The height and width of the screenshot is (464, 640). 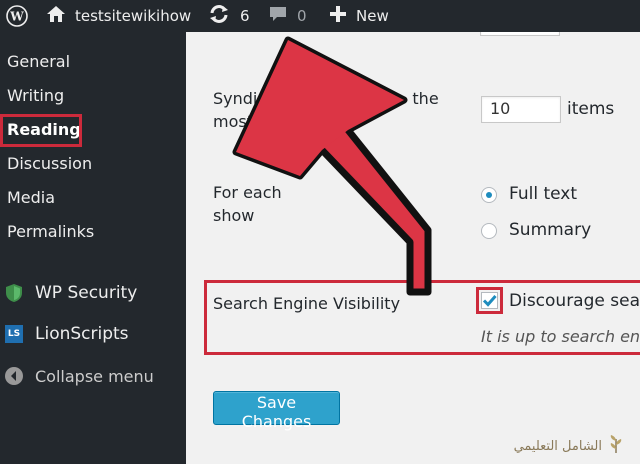 I want to click on site-name-link: testsitewikihow, so click(x=118, y=16).